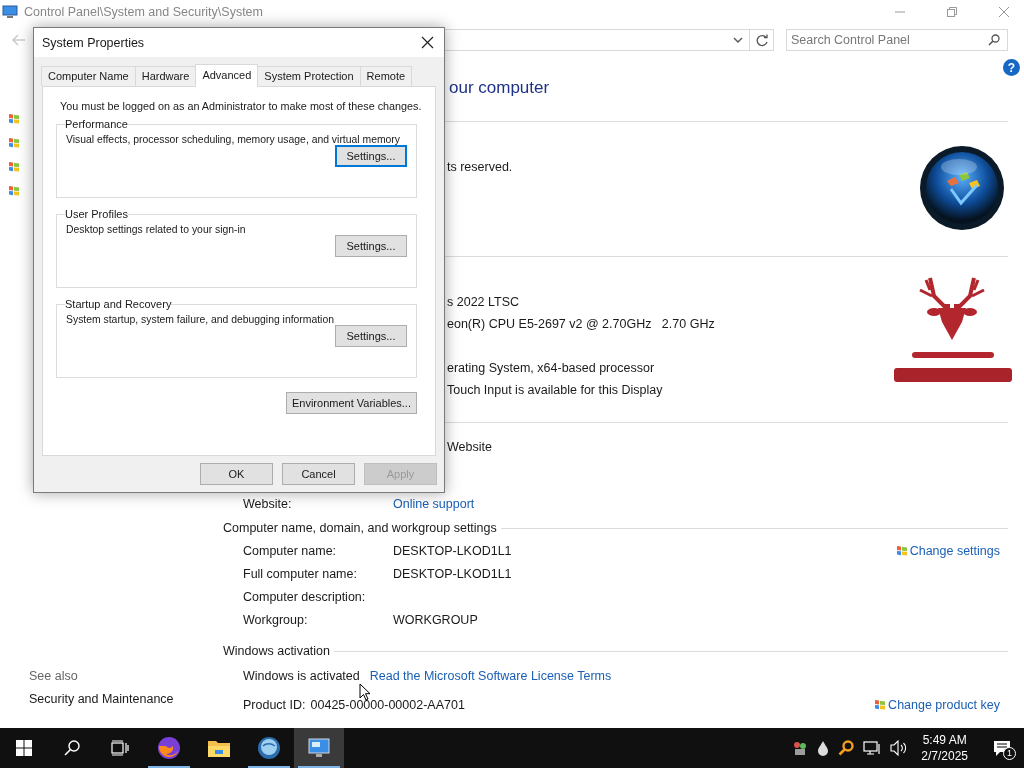 The width and height of the screenshot is (1024, 768). I want to click on cursor-icon, so click(365, 692).